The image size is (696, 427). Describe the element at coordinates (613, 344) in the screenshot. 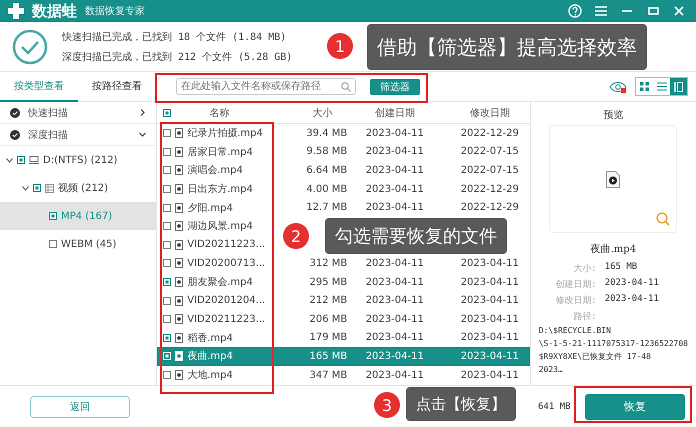

I see `path-text: \S-1-5-21-1117075317-1236522708` at that location.